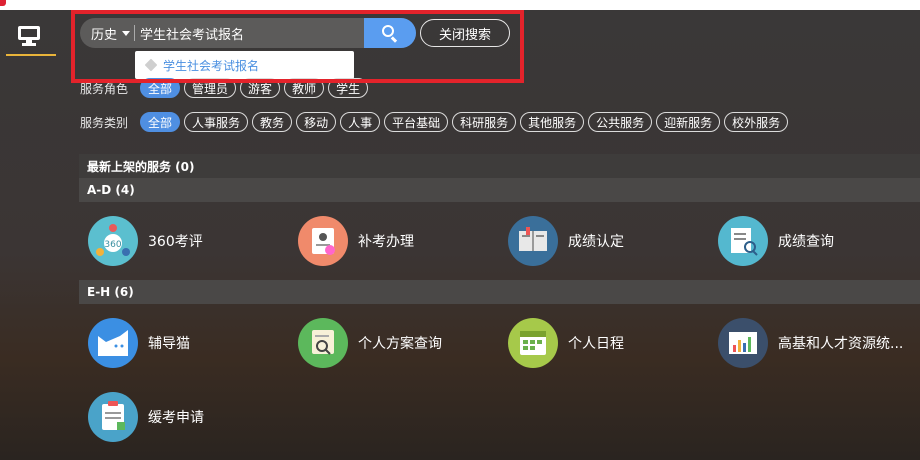  I want to click on role-chip: 游客, so click(260, 88).